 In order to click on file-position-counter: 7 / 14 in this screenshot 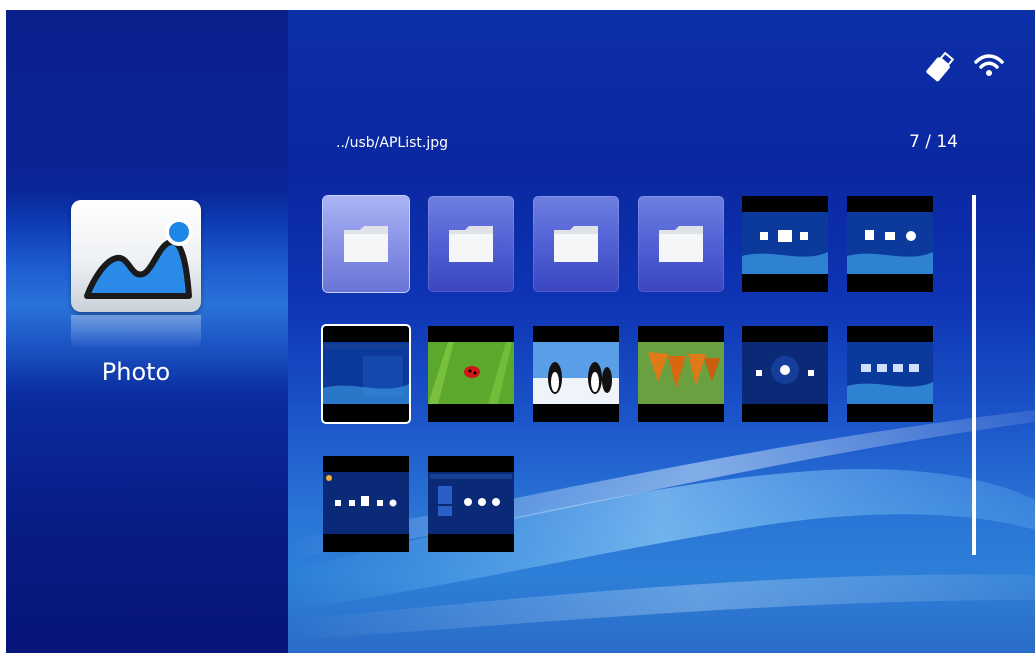, I will do `click(933, 142)`.